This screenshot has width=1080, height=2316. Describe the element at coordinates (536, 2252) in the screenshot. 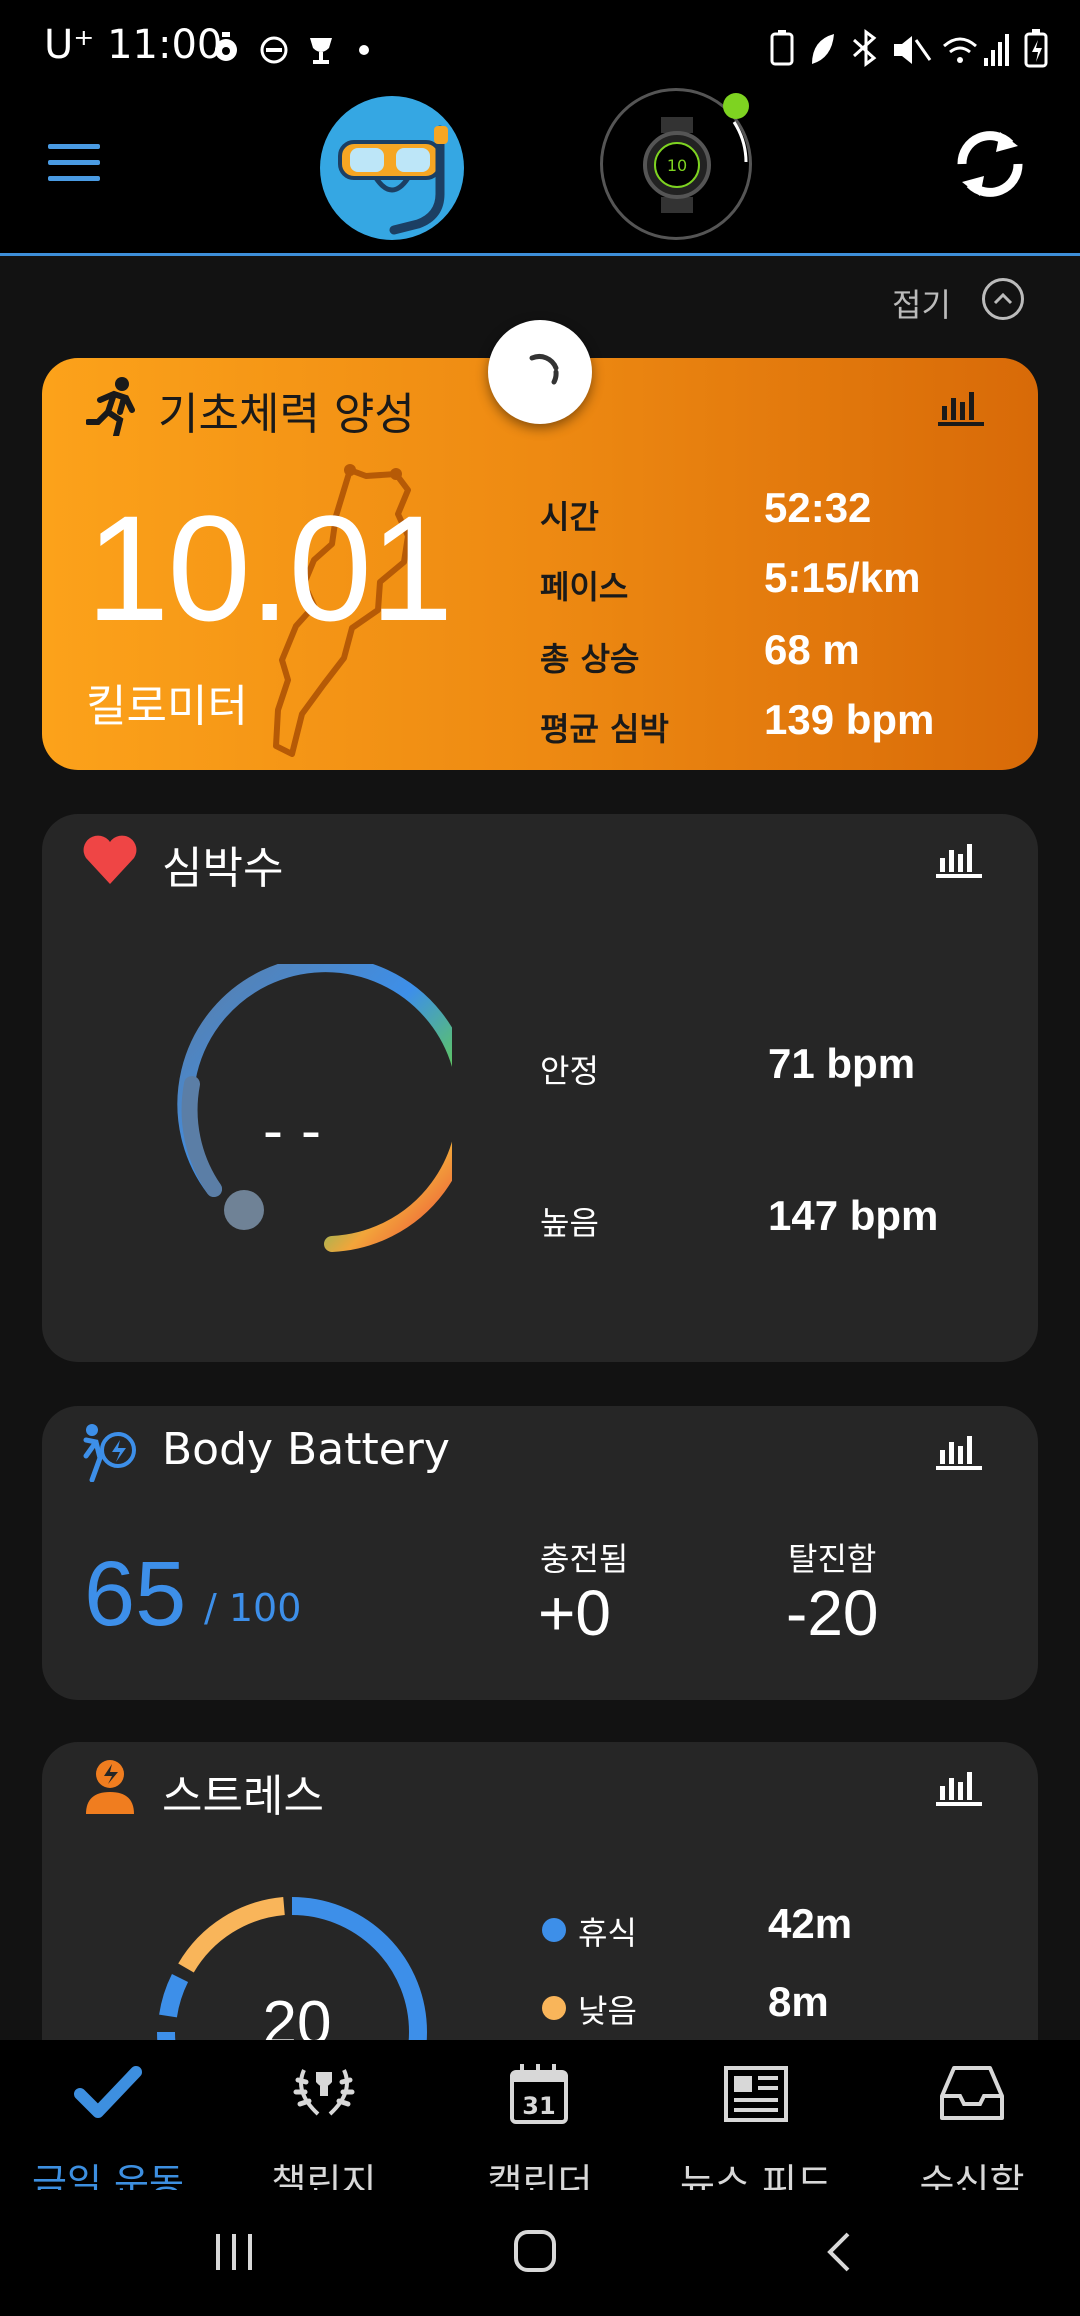

I see `home-icon` at that location.